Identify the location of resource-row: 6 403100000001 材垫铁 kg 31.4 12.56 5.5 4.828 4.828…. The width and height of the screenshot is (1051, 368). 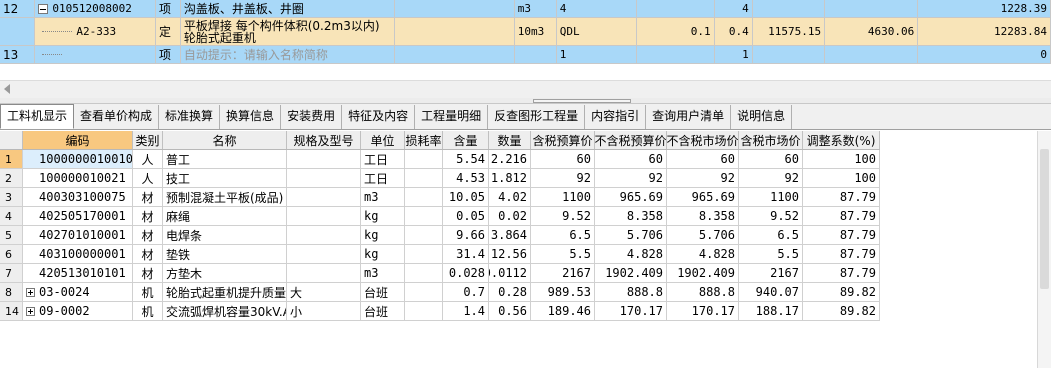
(440, 254).